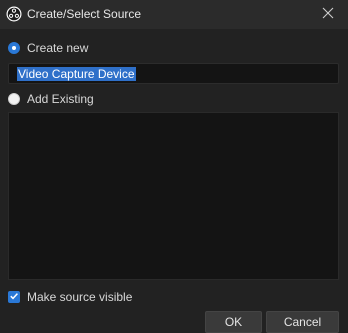 The image size is (348, 333). Describe the element at coordinates (14, 99) in the screenshot. I see `add-existing-radio` at that location.